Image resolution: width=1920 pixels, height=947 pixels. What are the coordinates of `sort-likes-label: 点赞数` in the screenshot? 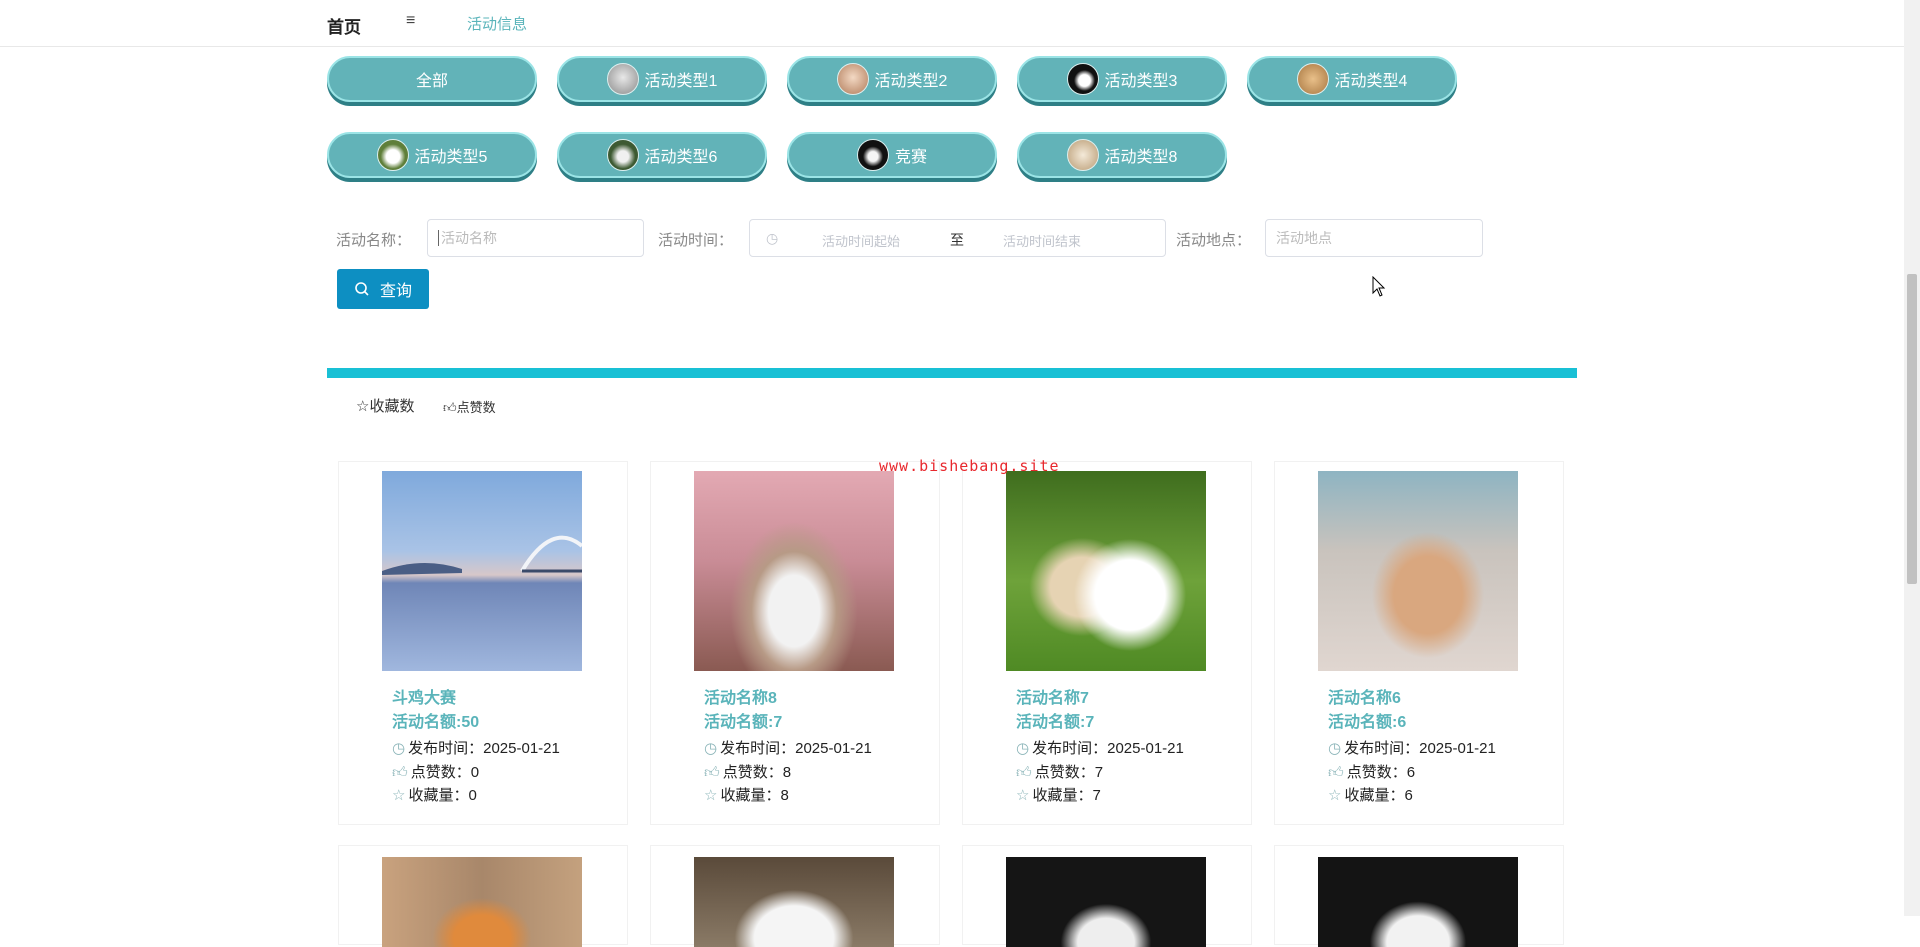 It's located at (476, 407).